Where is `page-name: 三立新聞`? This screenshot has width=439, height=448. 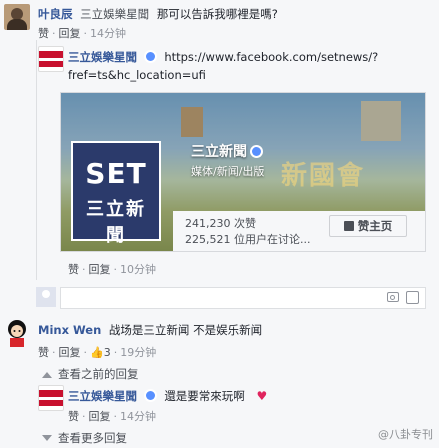
page-name: 三立新聞 is located at coordinates (227, 151).